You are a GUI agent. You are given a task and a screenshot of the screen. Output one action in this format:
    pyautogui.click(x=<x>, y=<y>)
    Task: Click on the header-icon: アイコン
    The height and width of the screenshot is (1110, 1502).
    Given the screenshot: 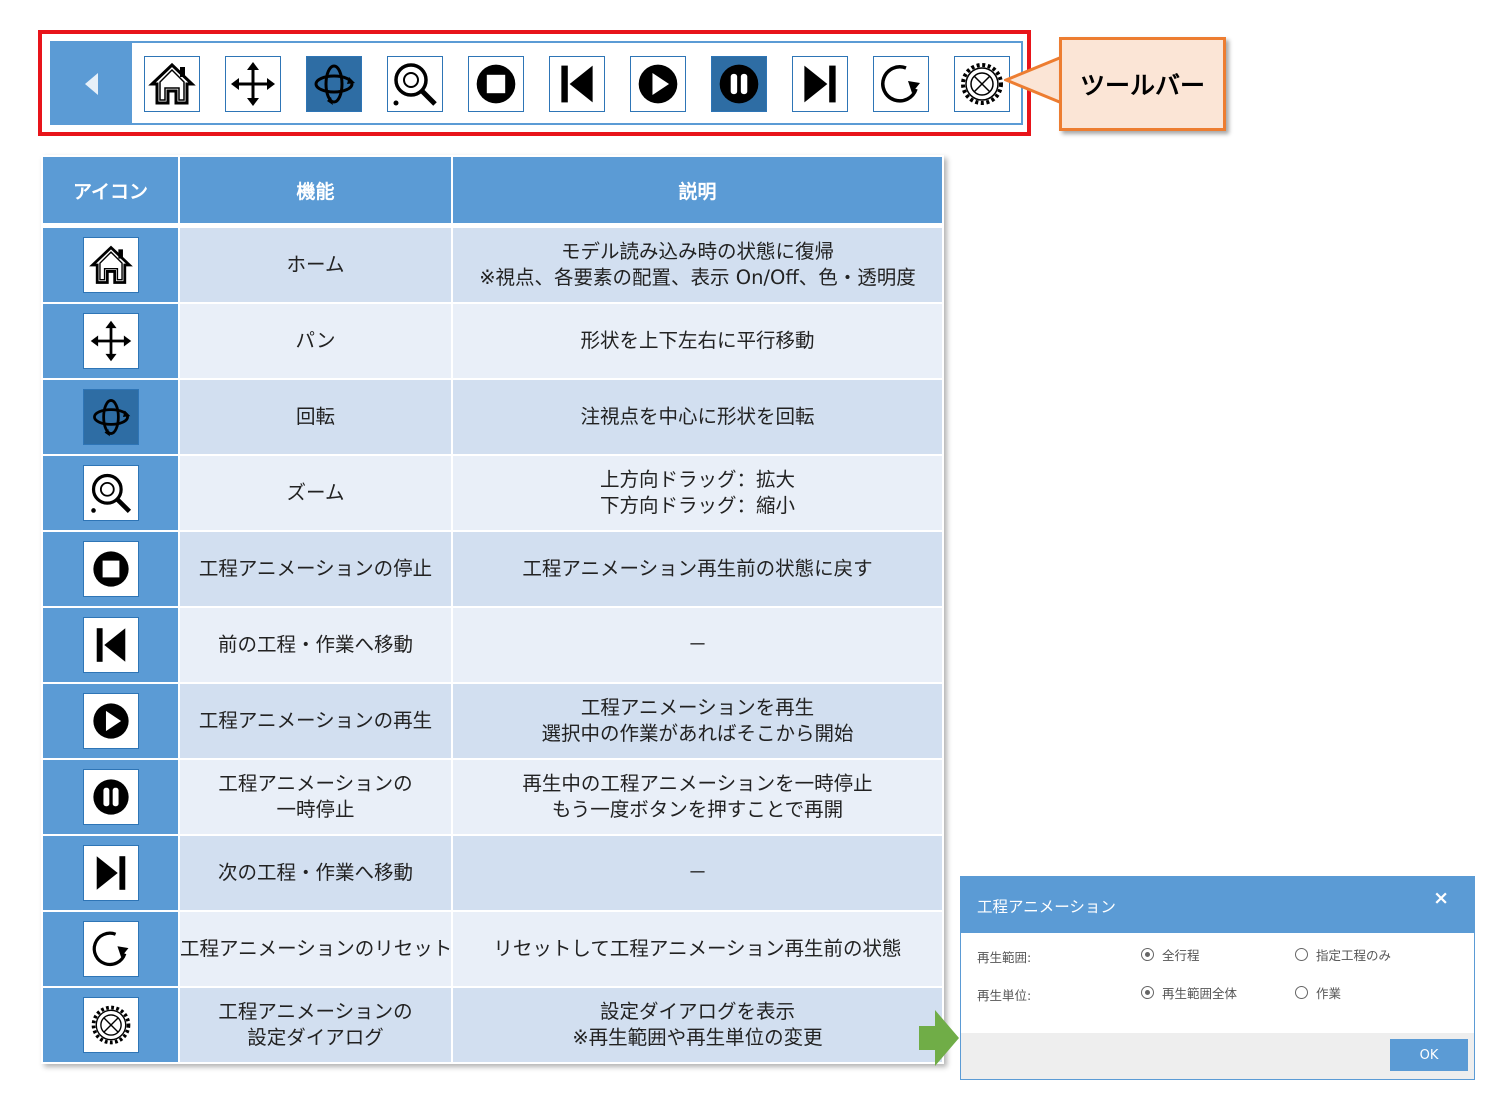 What is the action you would take?
    pyautogui.click(x=110, y=191)
    